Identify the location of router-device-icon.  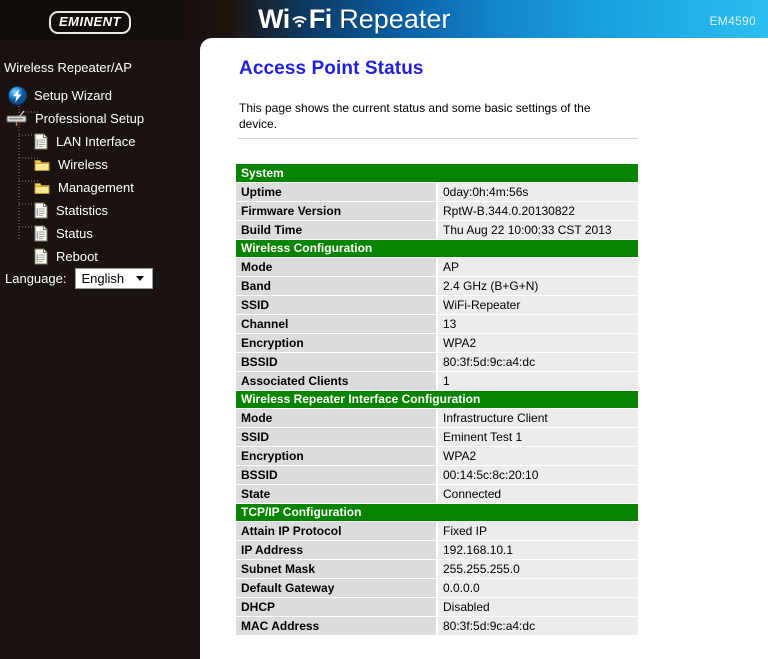
(17, 118).